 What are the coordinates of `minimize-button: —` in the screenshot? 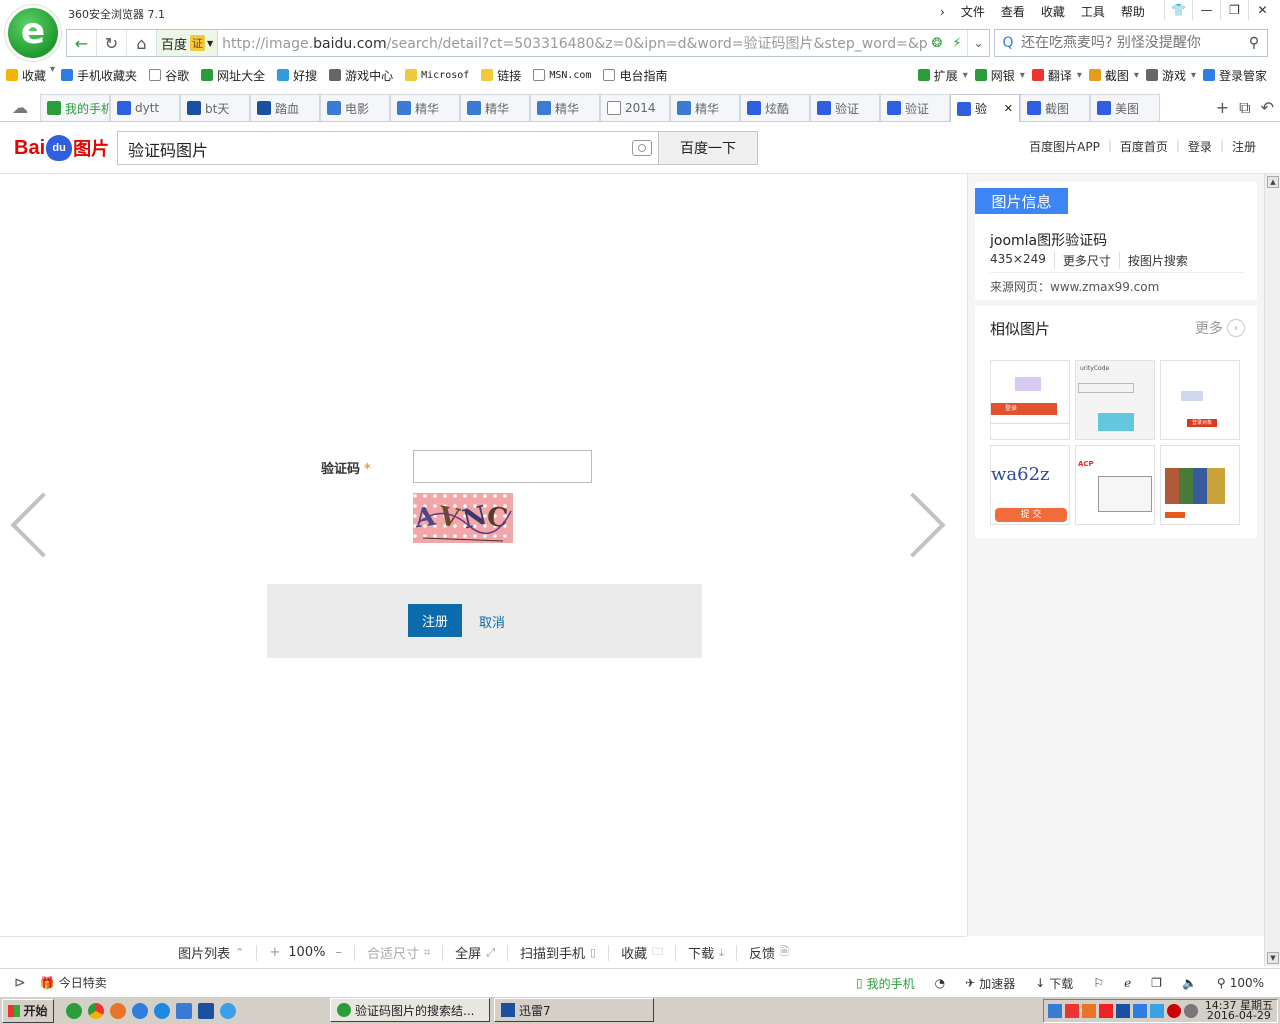 It's located at (1206, 10).